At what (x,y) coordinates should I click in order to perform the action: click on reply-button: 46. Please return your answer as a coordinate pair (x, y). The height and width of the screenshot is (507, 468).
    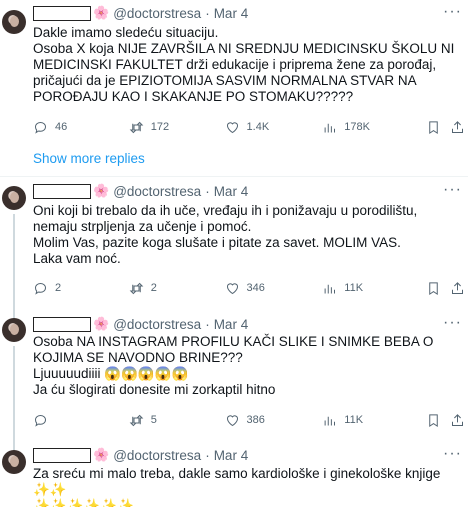
    Looking at the image, I should click on (81, 127).